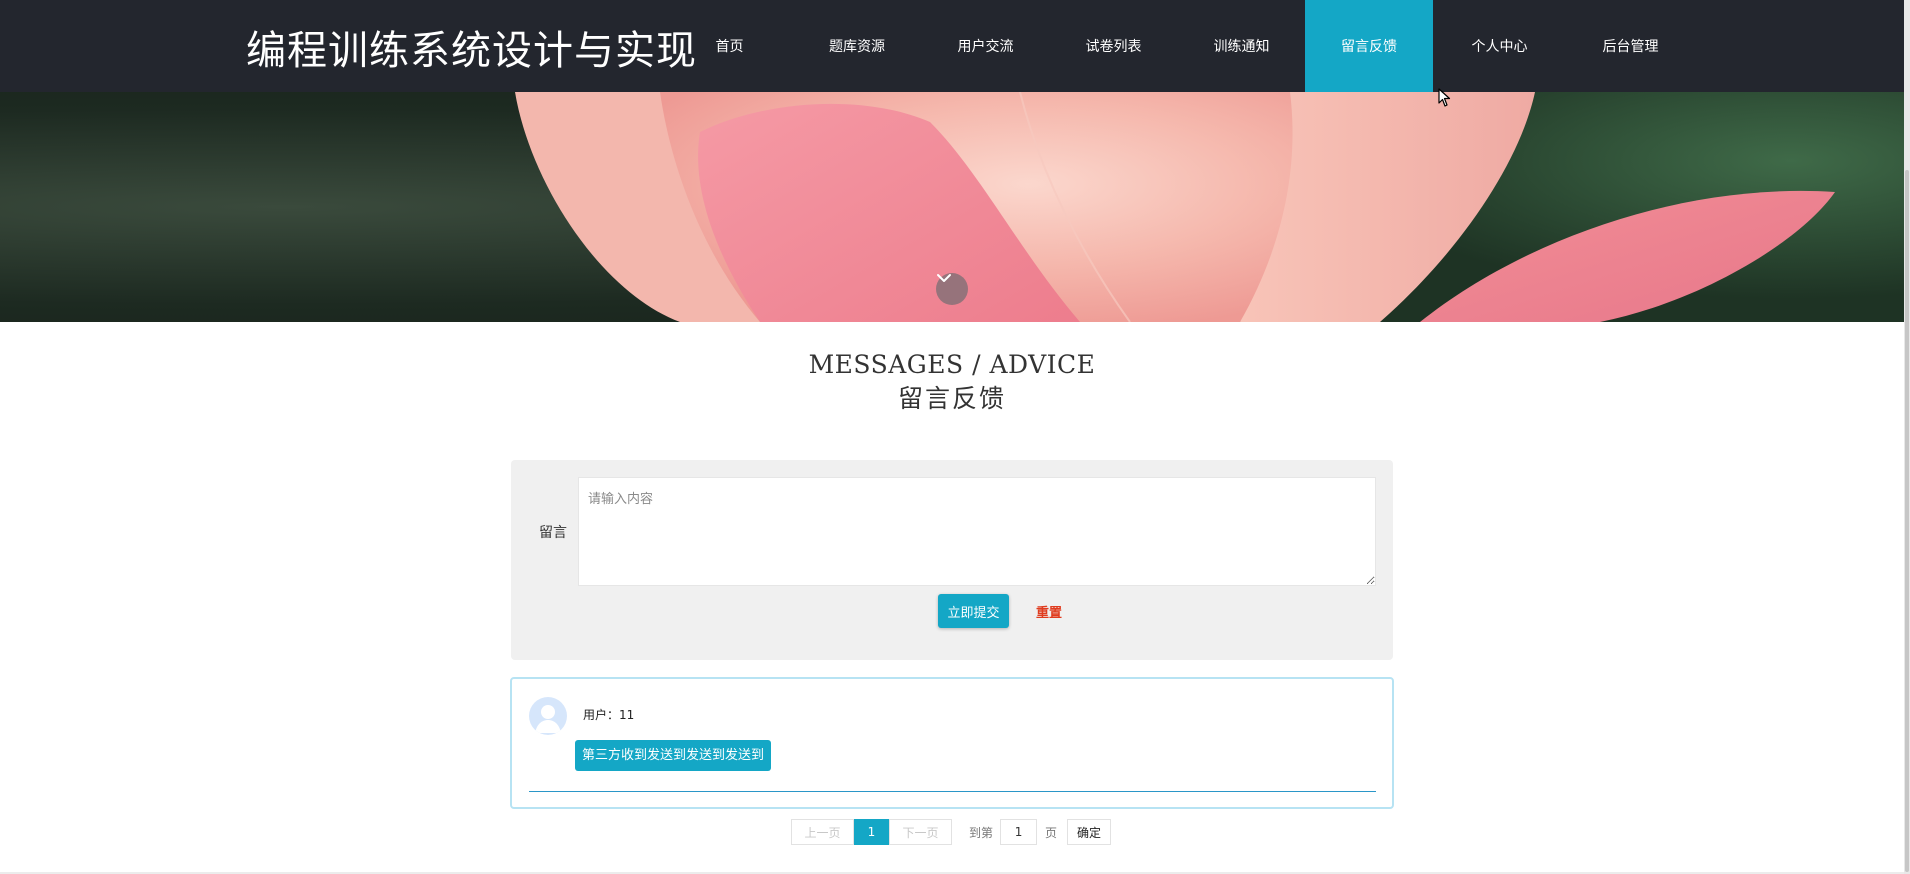 The width and height of the screenshot is (1910, 874). Describe the element at coordinates (944, 278) in the screenshot. I see `chevron-down-icon` at that location.